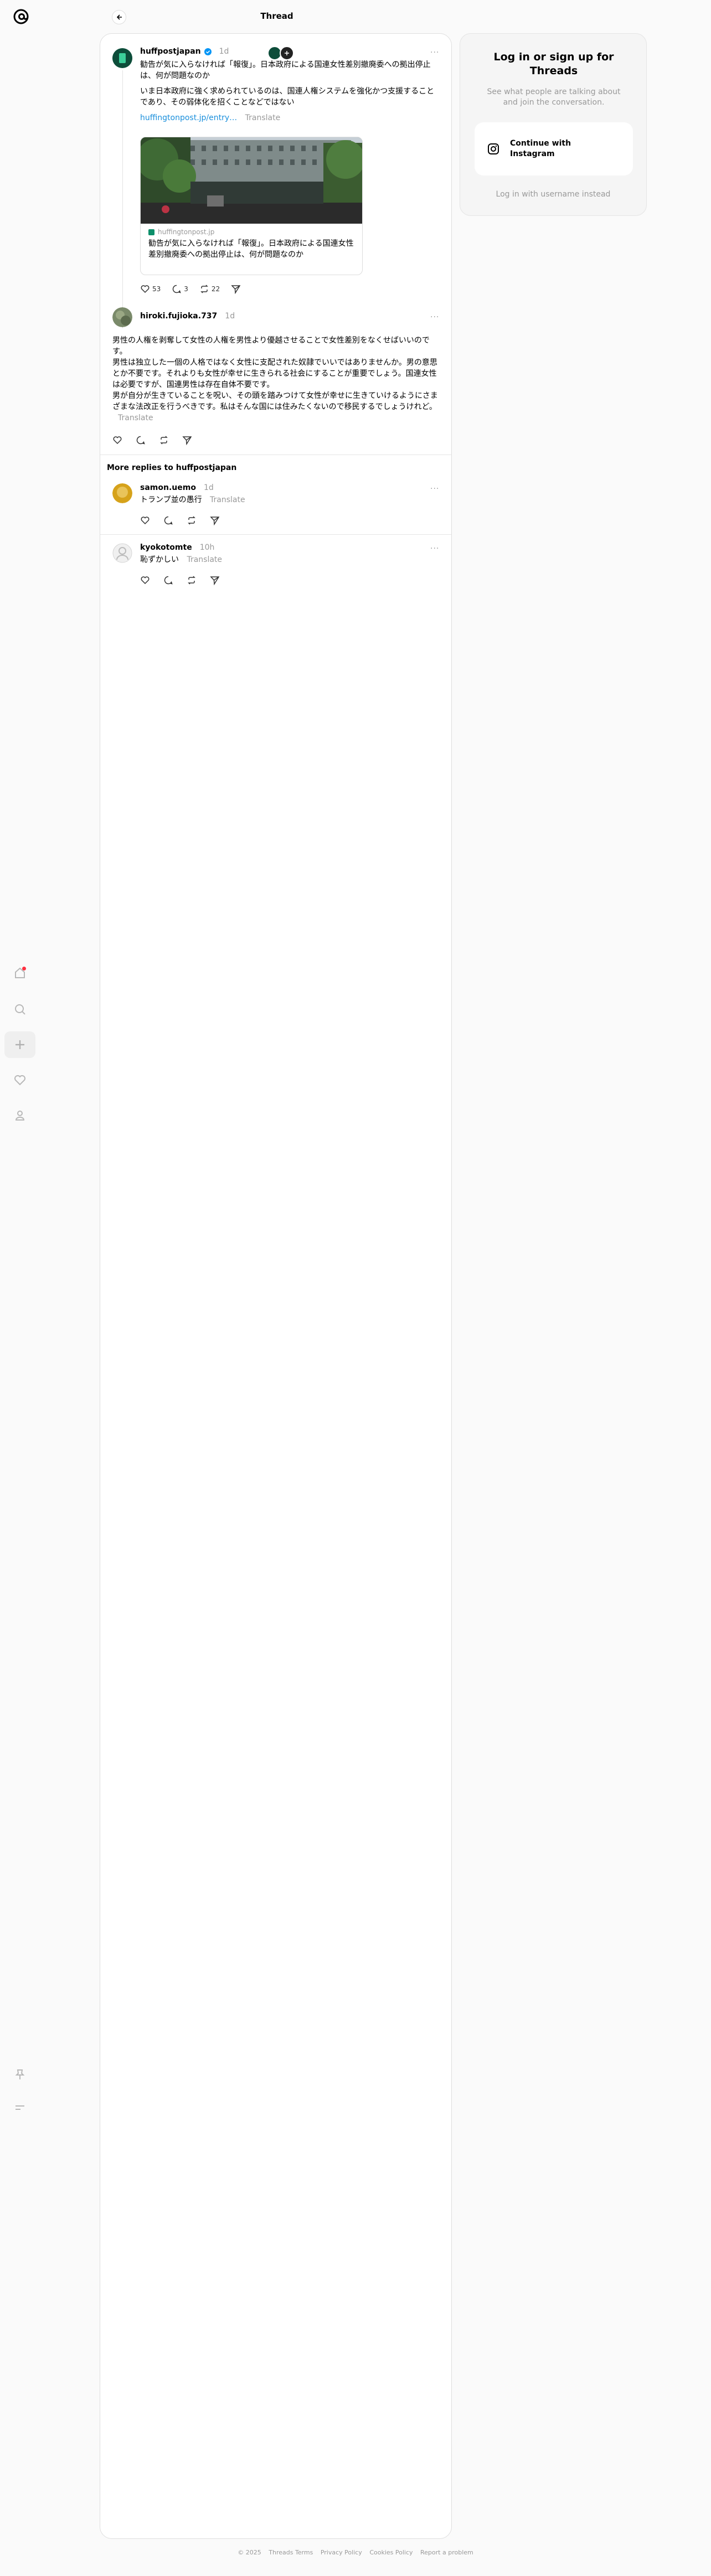 This screenshot has width=711, height=2576. I want to click on post-actions: 53 3 22, so click(190, 289).